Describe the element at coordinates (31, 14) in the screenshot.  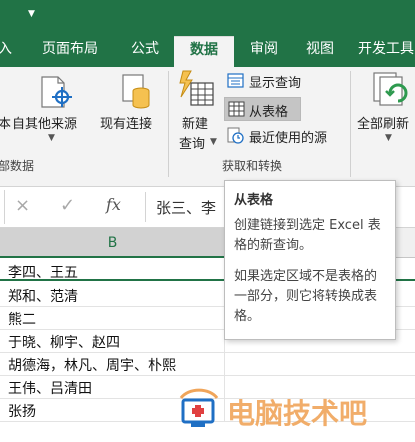
I see `quick-access-dropdown-icon: ▼` at that location.